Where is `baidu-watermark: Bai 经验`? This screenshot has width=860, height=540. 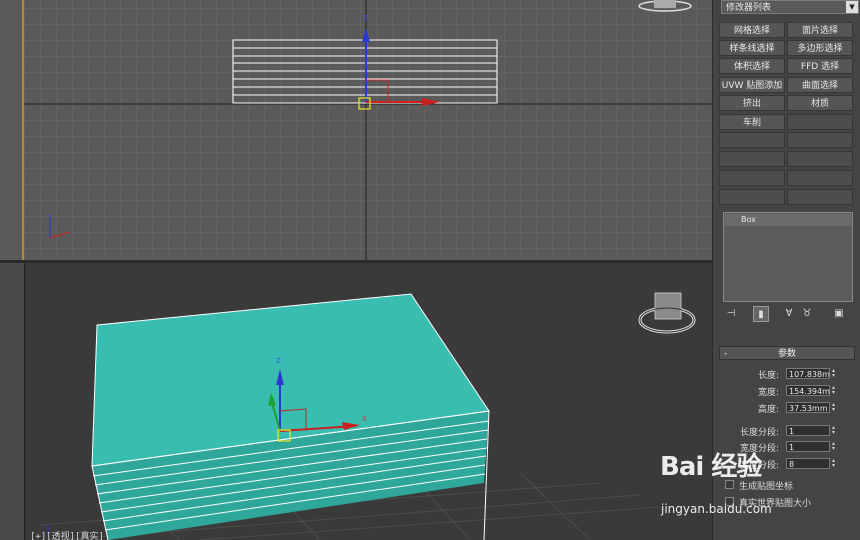
baidu-watermark: Bai 经验 is located at coordinates (711, 467).